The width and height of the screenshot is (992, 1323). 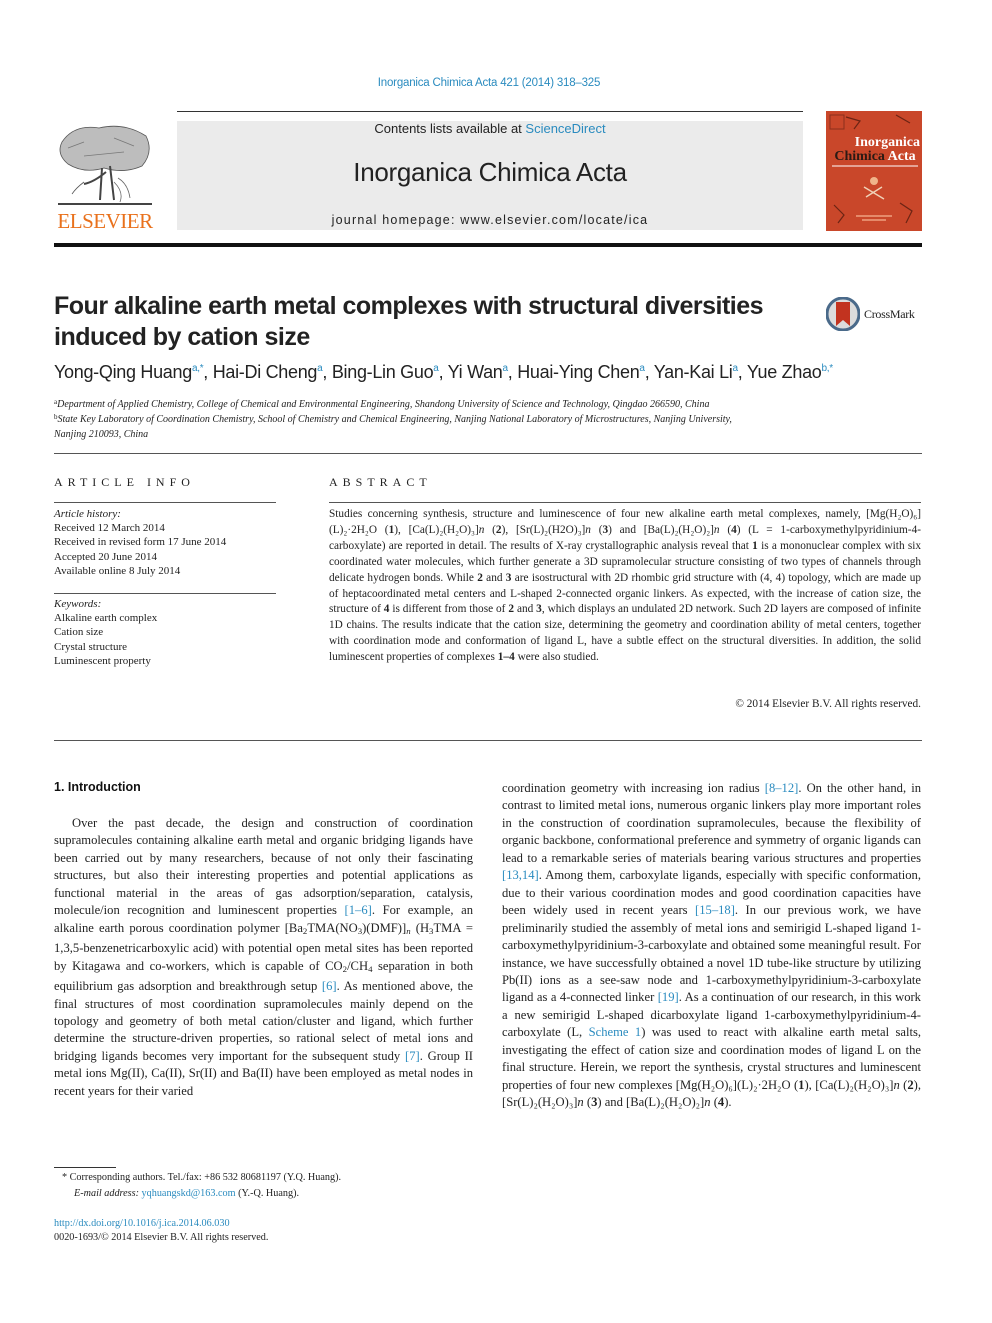 What do you see at coordinates (615, 1032) in the screenshot?
I see `scheme-link: Scheme 1` at bounding box center [615, 1032].